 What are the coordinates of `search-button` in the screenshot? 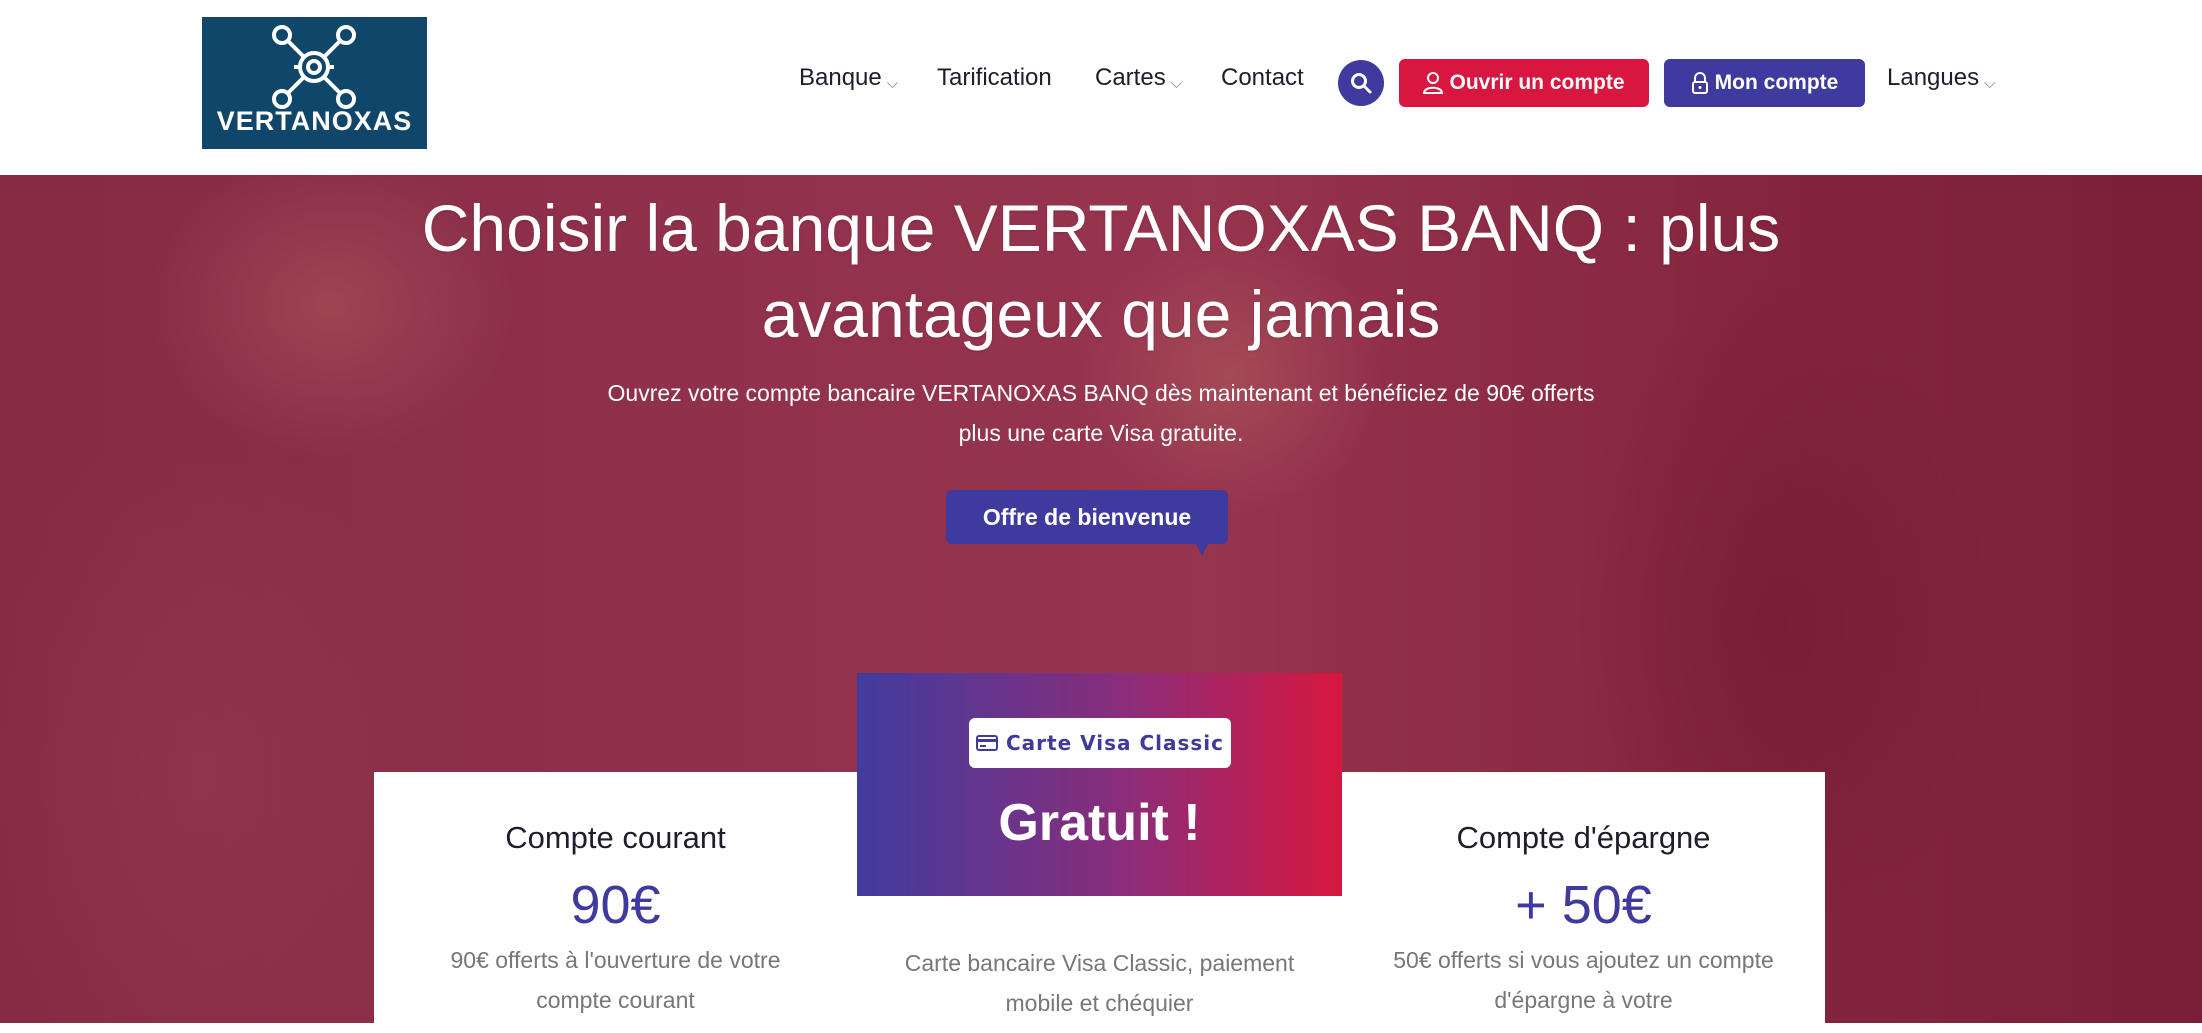 It's located at (1361, 83).